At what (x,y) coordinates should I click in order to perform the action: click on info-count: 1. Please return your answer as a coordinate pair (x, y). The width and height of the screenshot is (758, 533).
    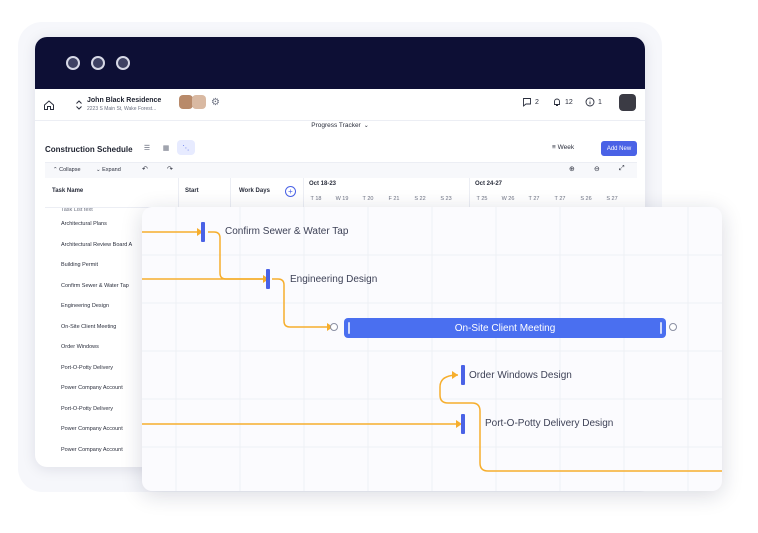
    Looking at the image, I should click on (600, 102).